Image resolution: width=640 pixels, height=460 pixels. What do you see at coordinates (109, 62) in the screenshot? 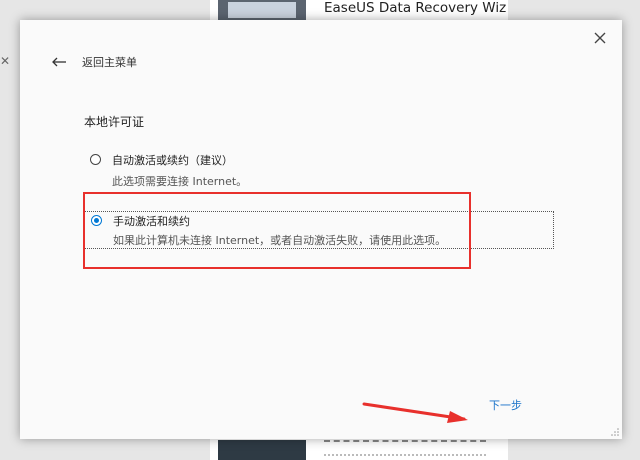
I see `back-label: 返回主菜单` at bounding box center [109, 62].